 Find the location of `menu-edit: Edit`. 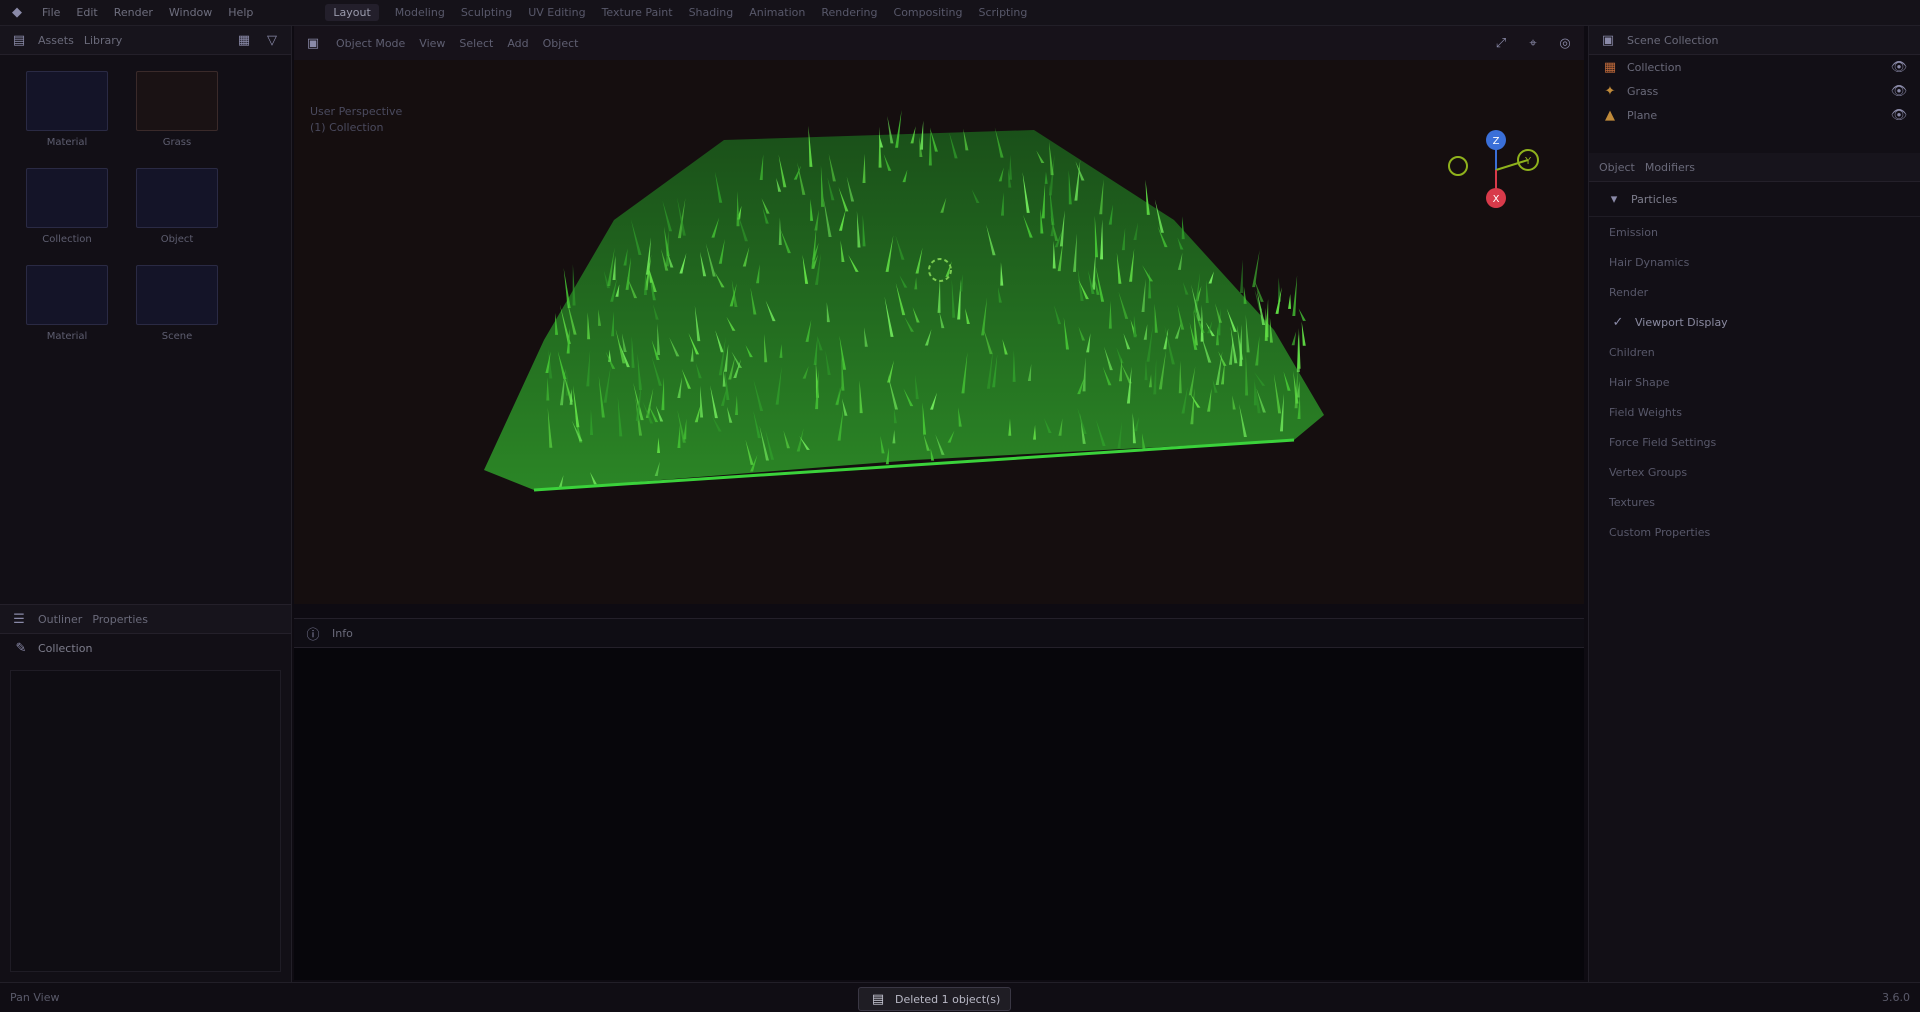

menu-edit: Edit is located at coordinates (86, 12).